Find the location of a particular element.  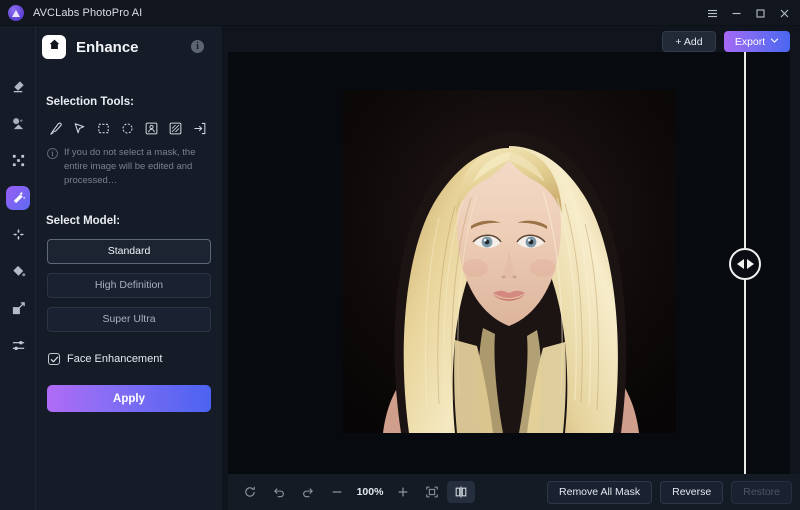

mask-actions: Remove All Mask Reverse Restore is located at coordinates (669, 492).